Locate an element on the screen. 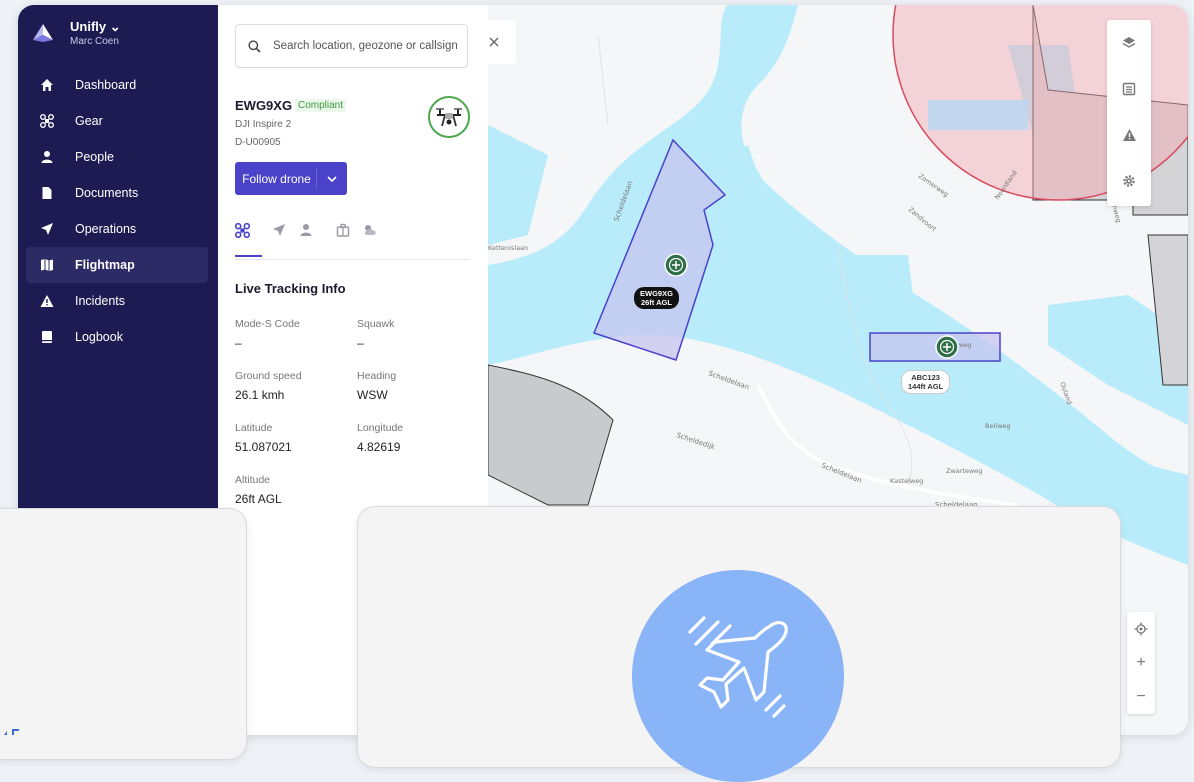 This screenshot has height=782, width=1194. overlay-card-left is located at coordinates (123, 634).